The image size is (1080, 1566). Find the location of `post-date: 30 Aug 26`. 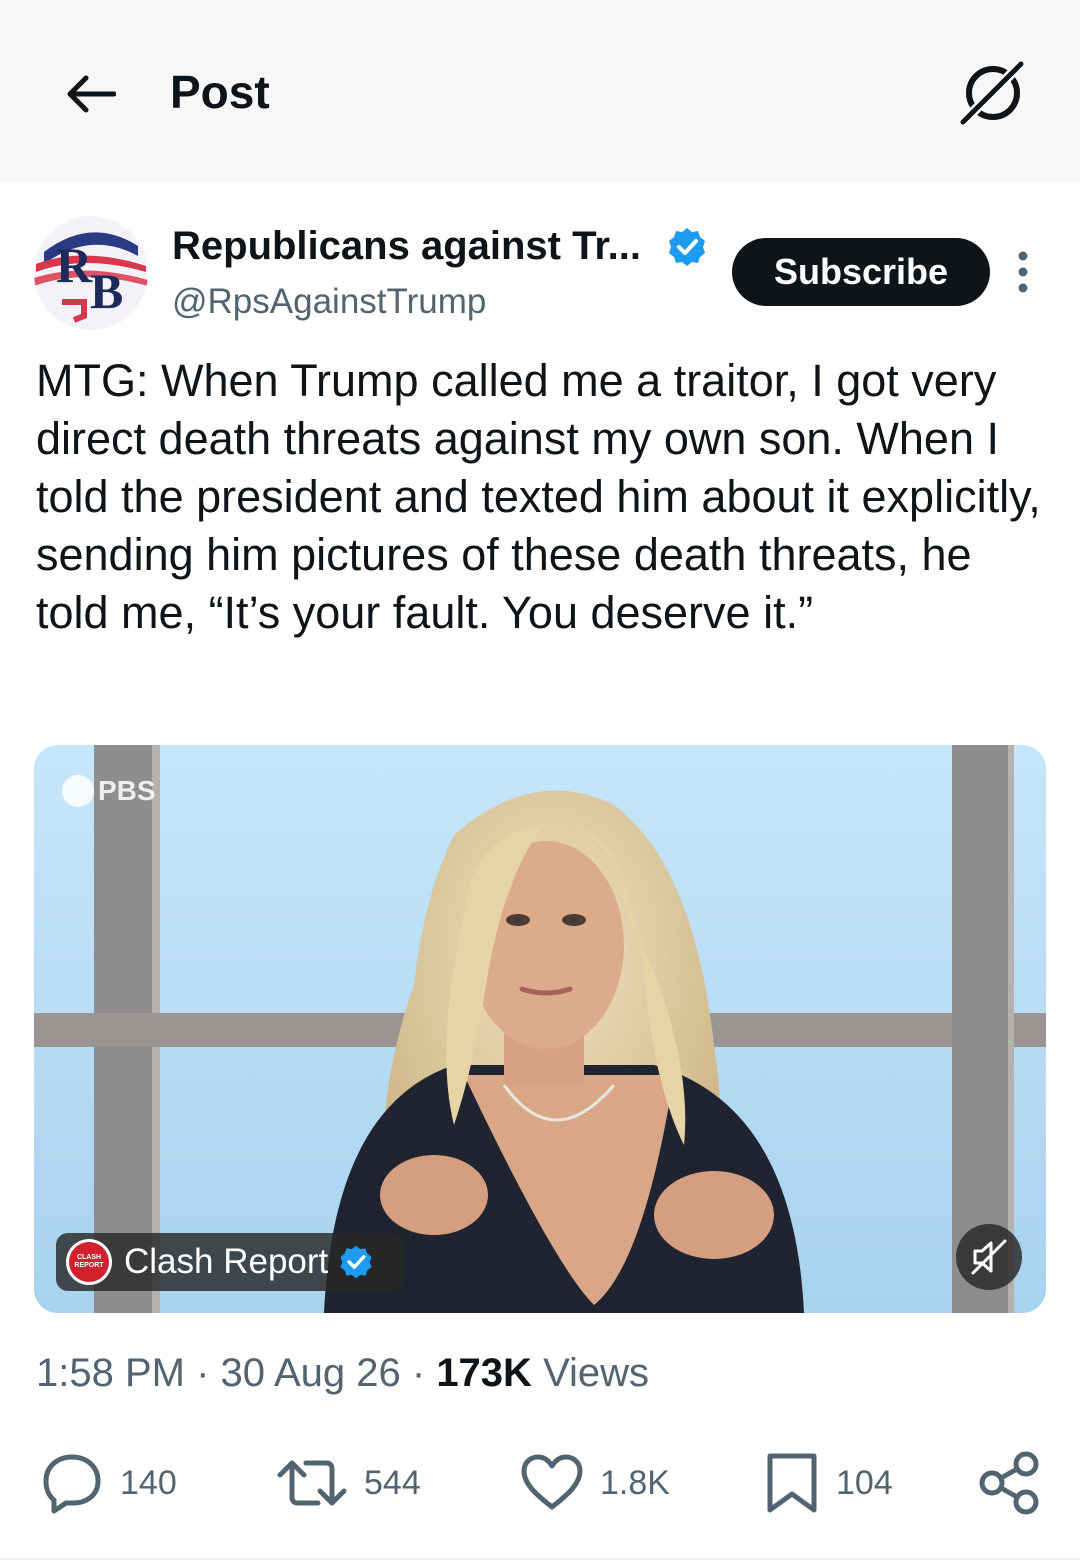

post-date: 30 Aug 26 is located at coordinates (310, 1373).